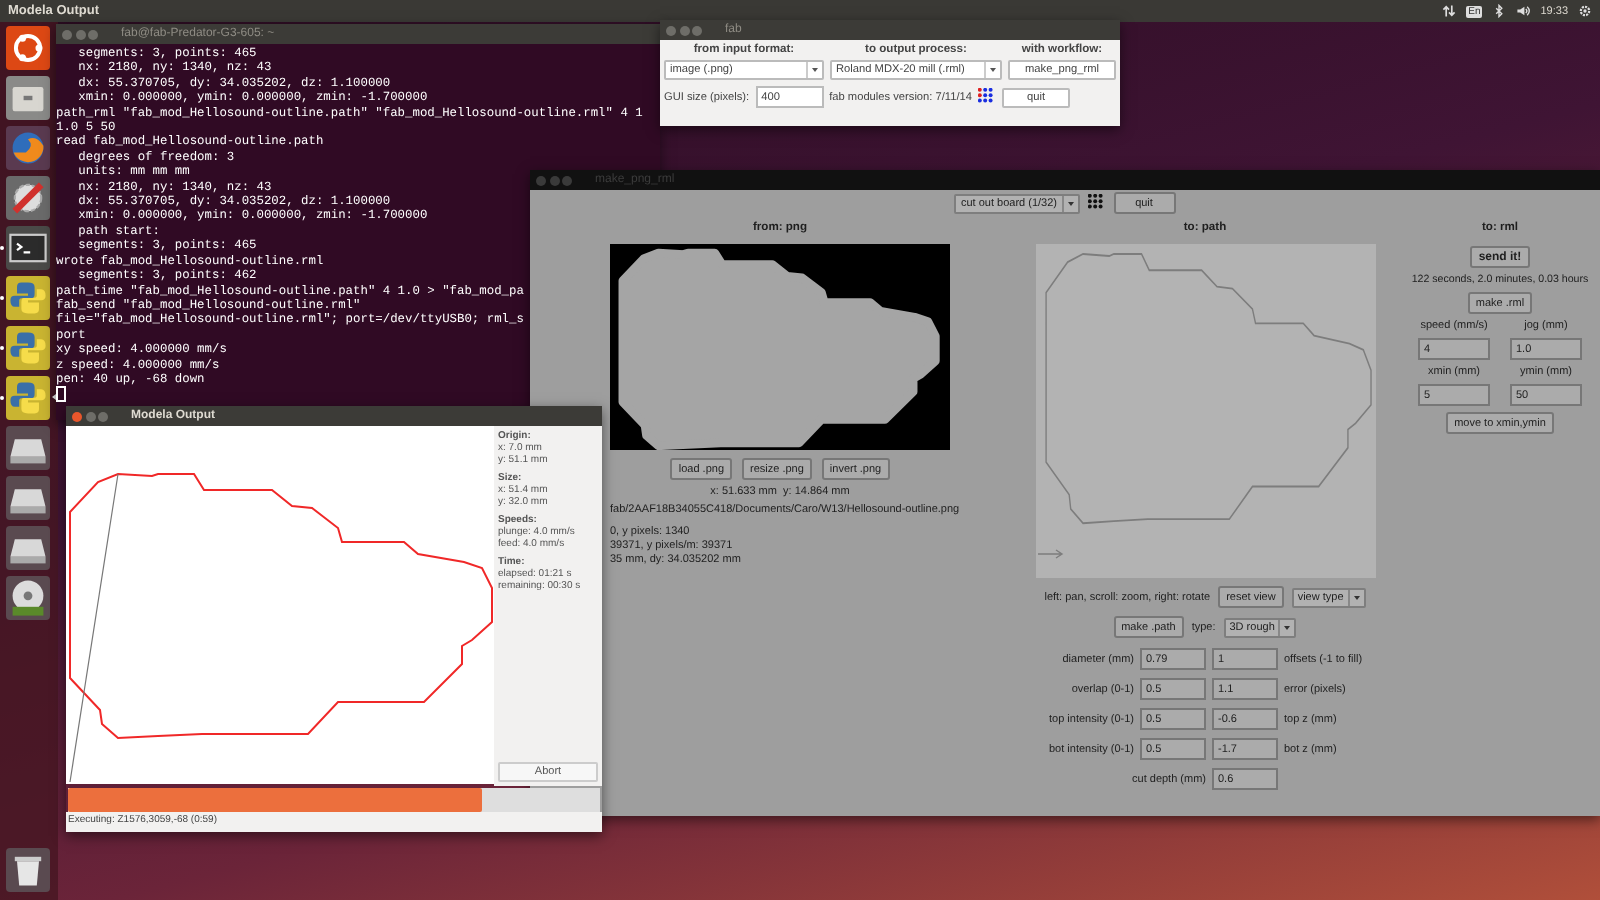  Describe the element at coordinates (1523, 11) in the screenshot. I see `volume-icon` at that location.